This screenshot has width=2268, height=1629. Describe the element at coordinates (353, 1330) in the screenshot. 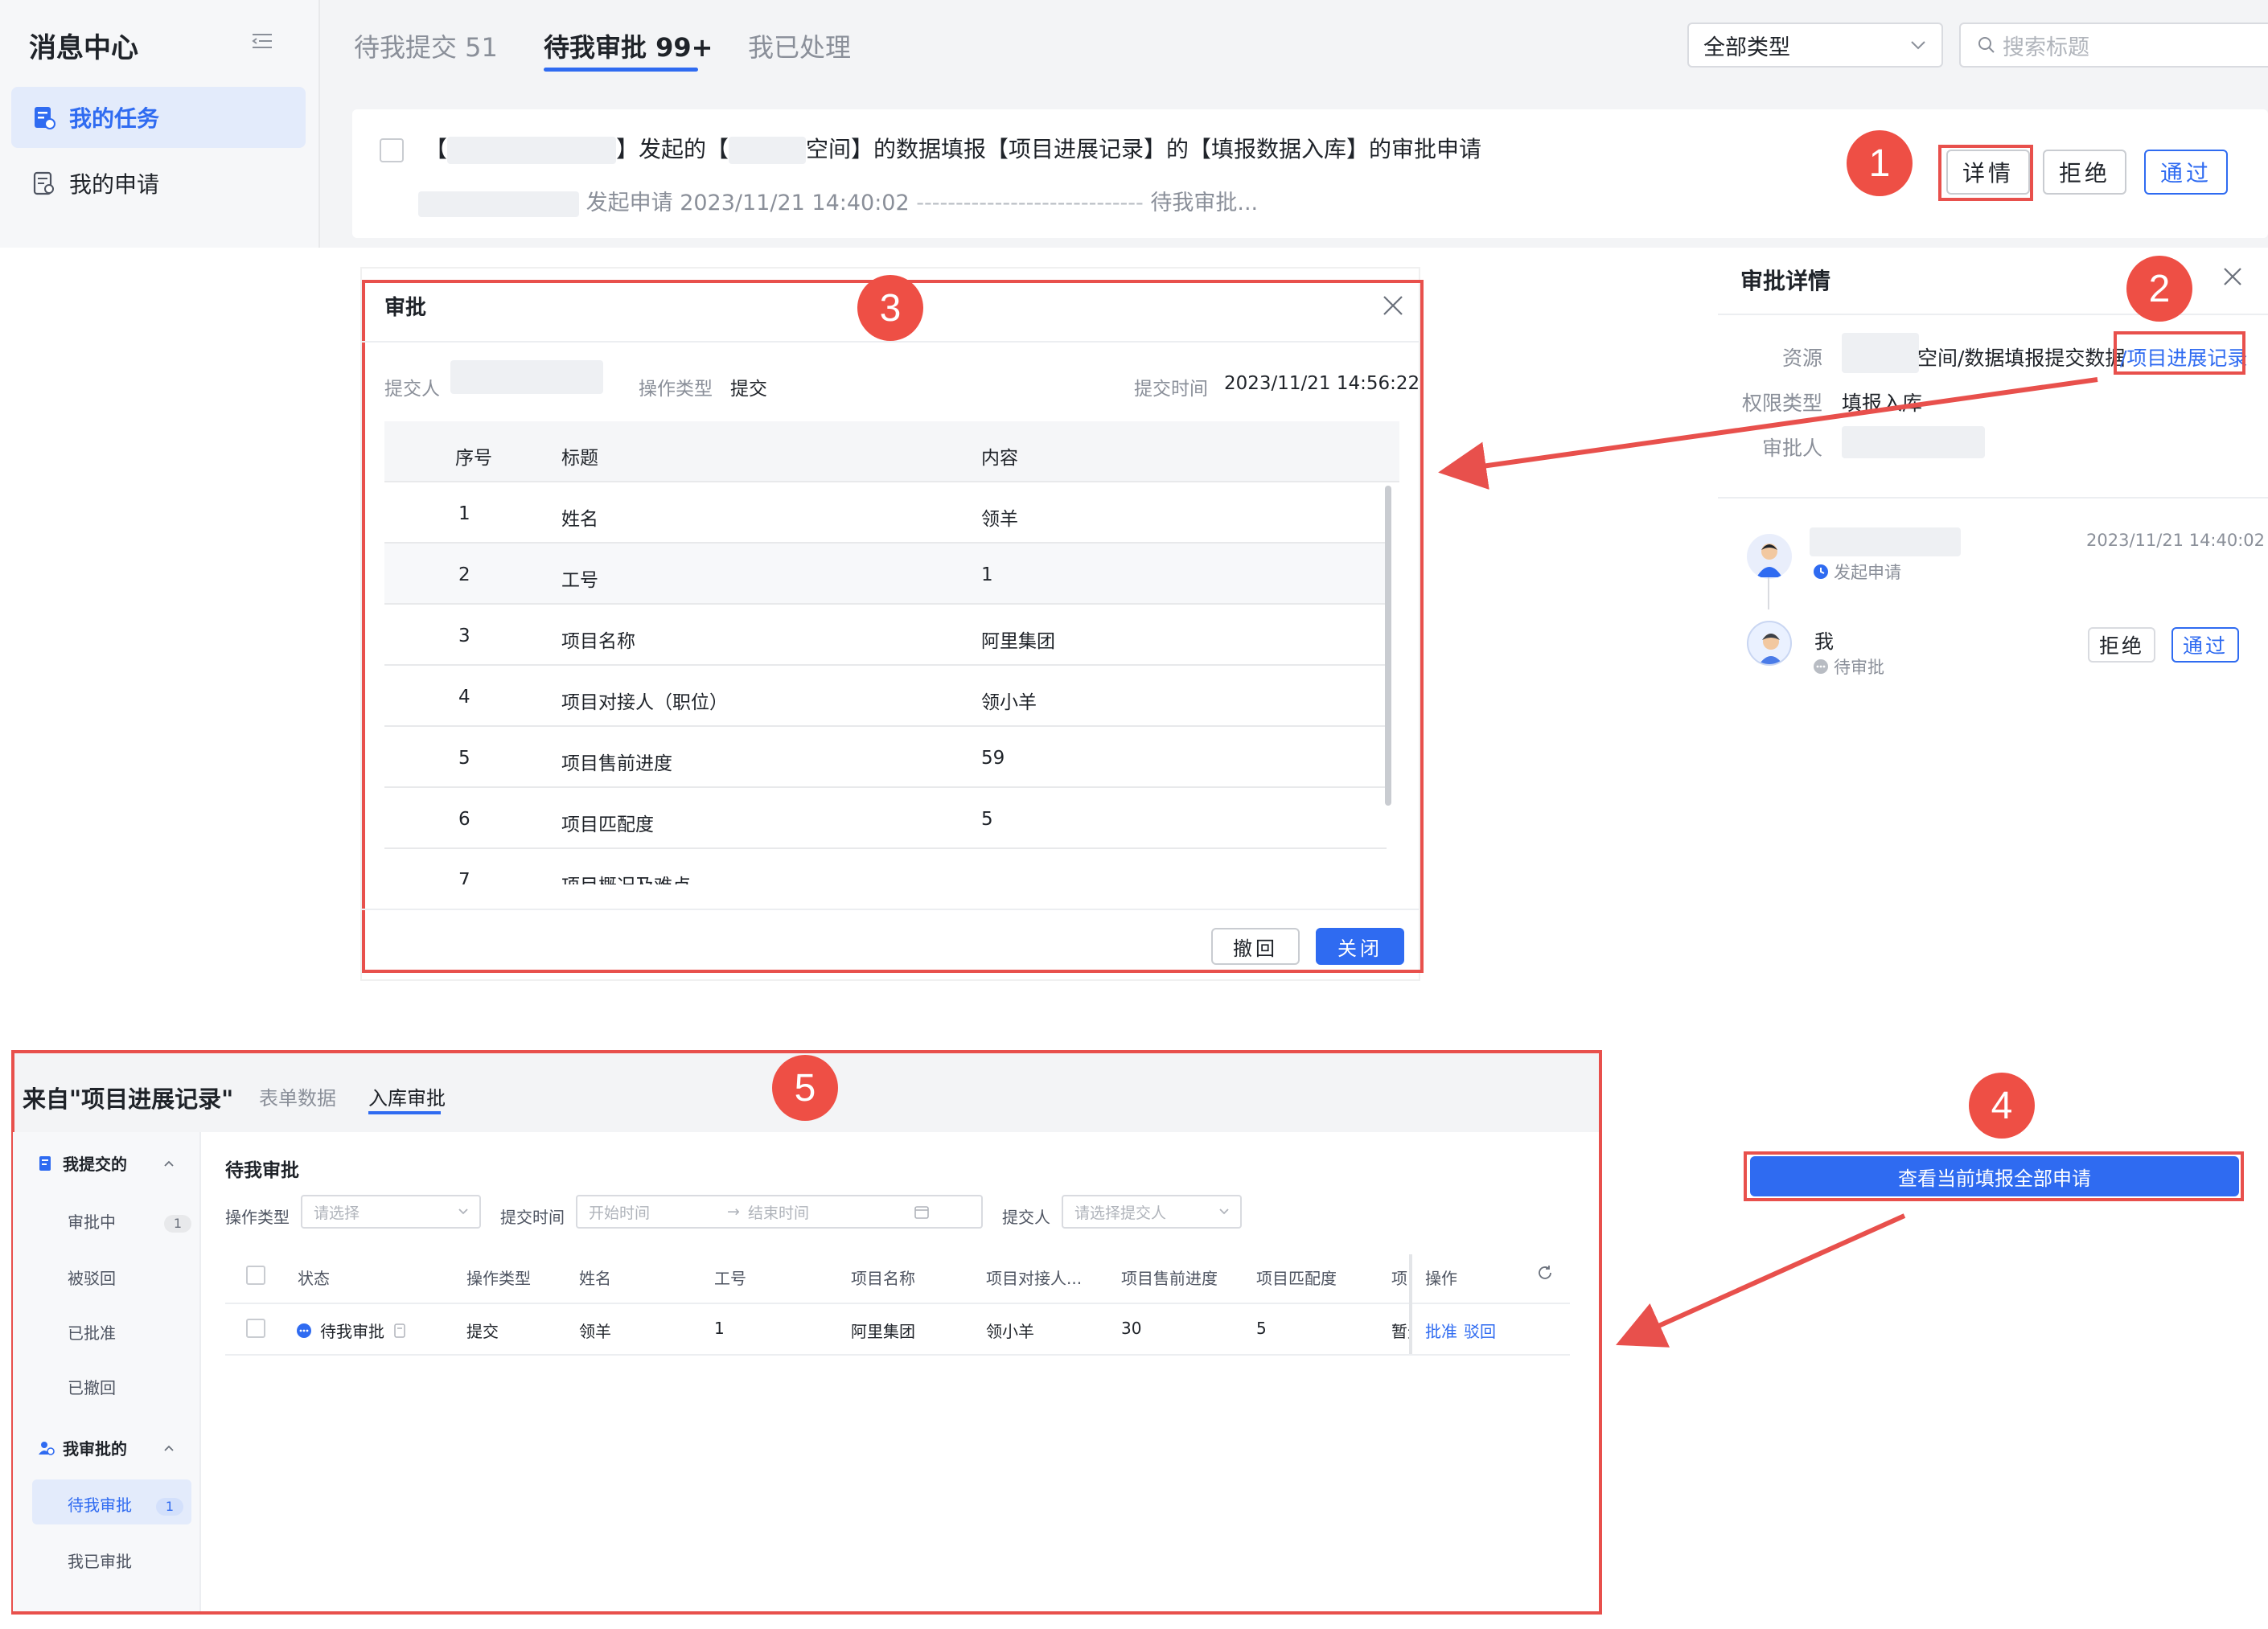

I see `row-status: 待我审批` at that location.